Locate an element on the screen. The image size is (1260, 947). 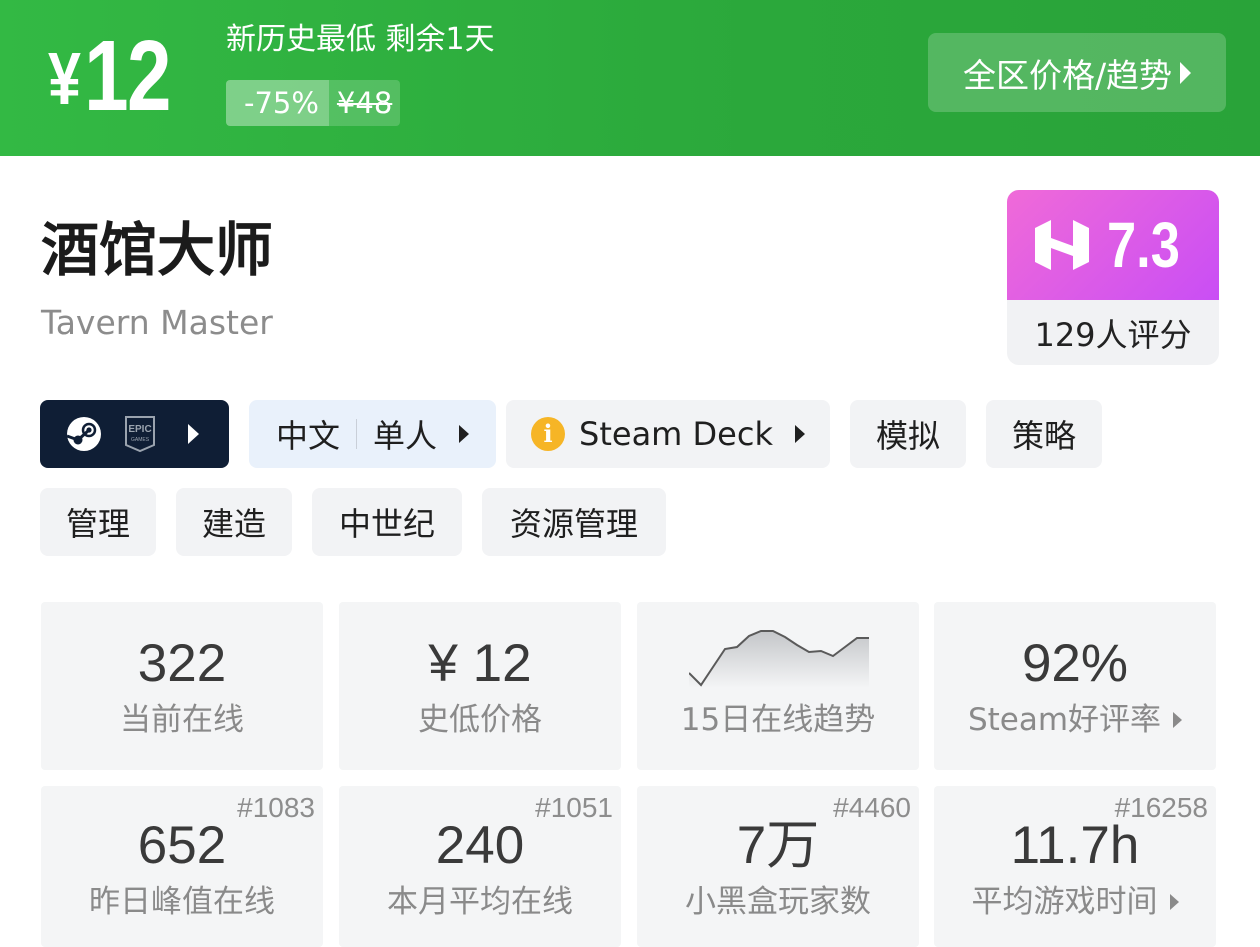
stat-monthly-avg: #1051 240 本月平均在线 is located at coordinates (480, 866).